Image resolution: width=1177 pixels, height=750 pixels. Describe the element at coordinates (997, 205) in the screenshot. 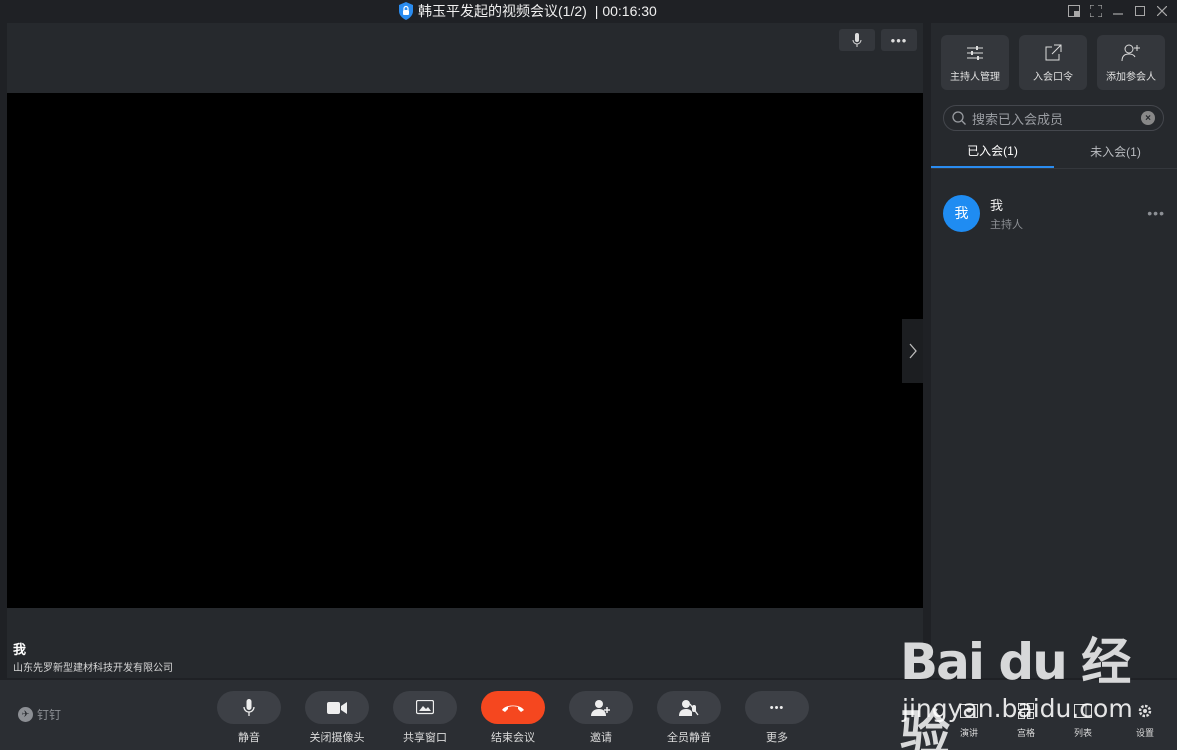

I see `member-name: 我` at that location.